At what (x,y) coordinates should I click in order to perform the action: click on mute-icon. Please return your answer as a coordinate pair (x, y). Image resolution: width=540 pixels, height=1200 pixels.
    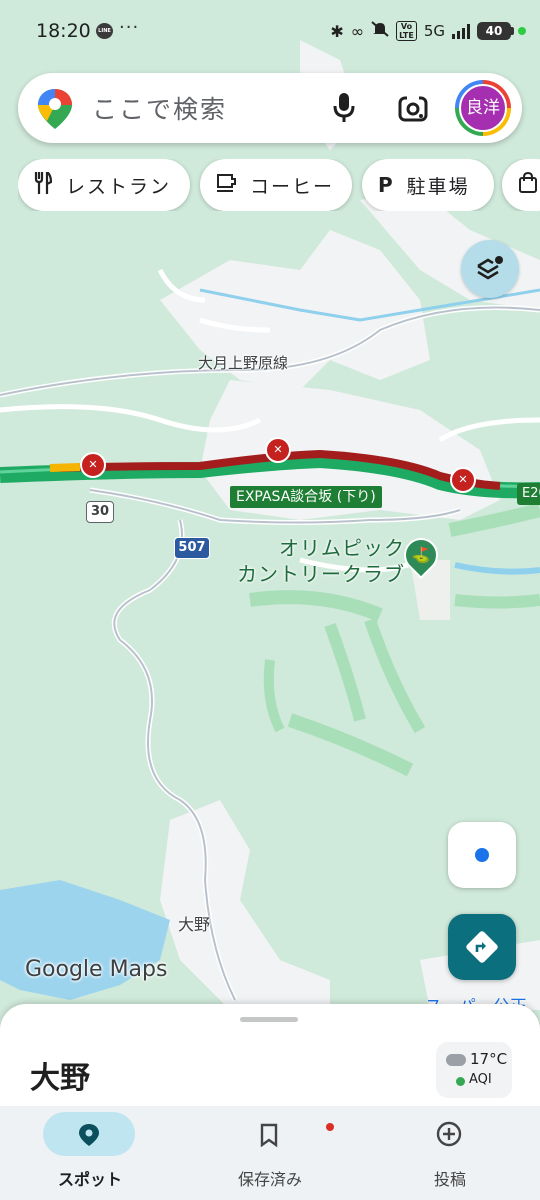
    Looking at the image, I should click on (380, 31).